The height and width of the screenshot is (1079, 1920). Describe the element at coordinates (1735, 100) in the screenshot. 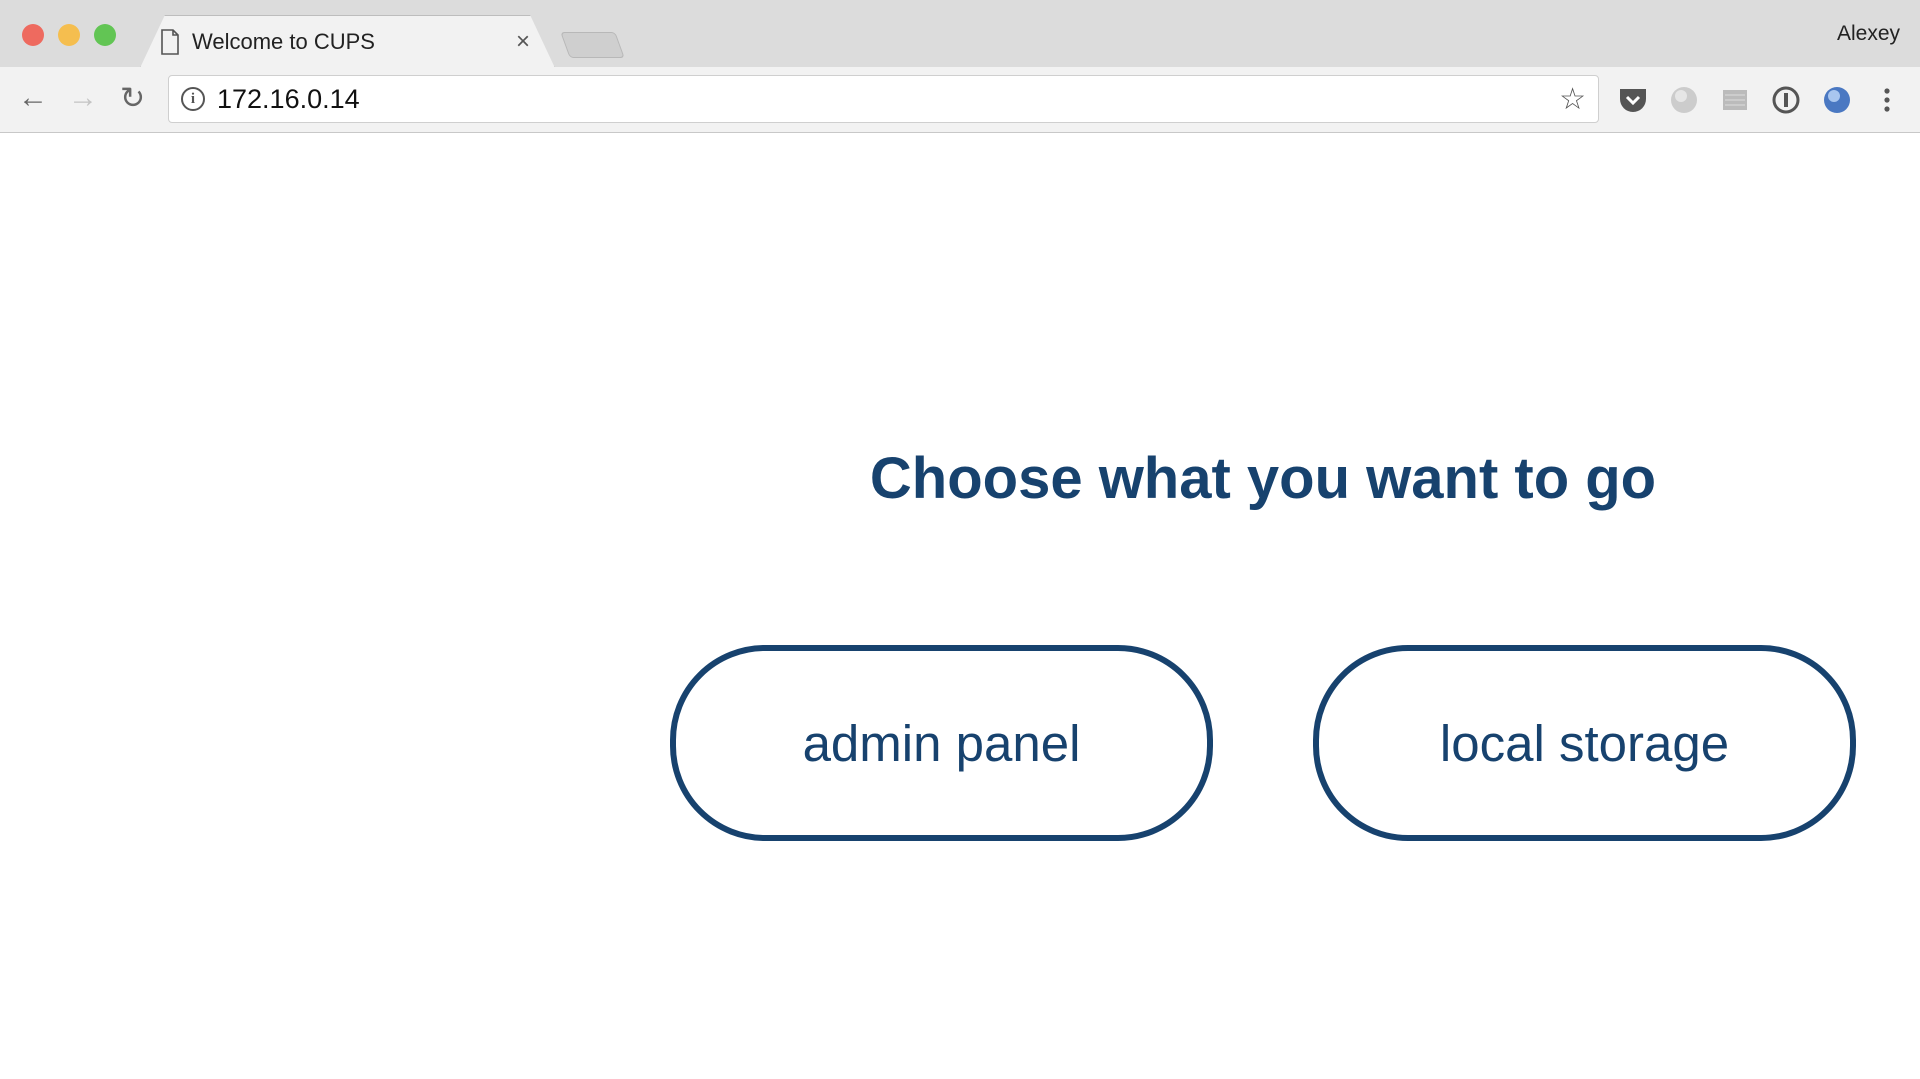

I see `cookie-inspector-icon` at that location.